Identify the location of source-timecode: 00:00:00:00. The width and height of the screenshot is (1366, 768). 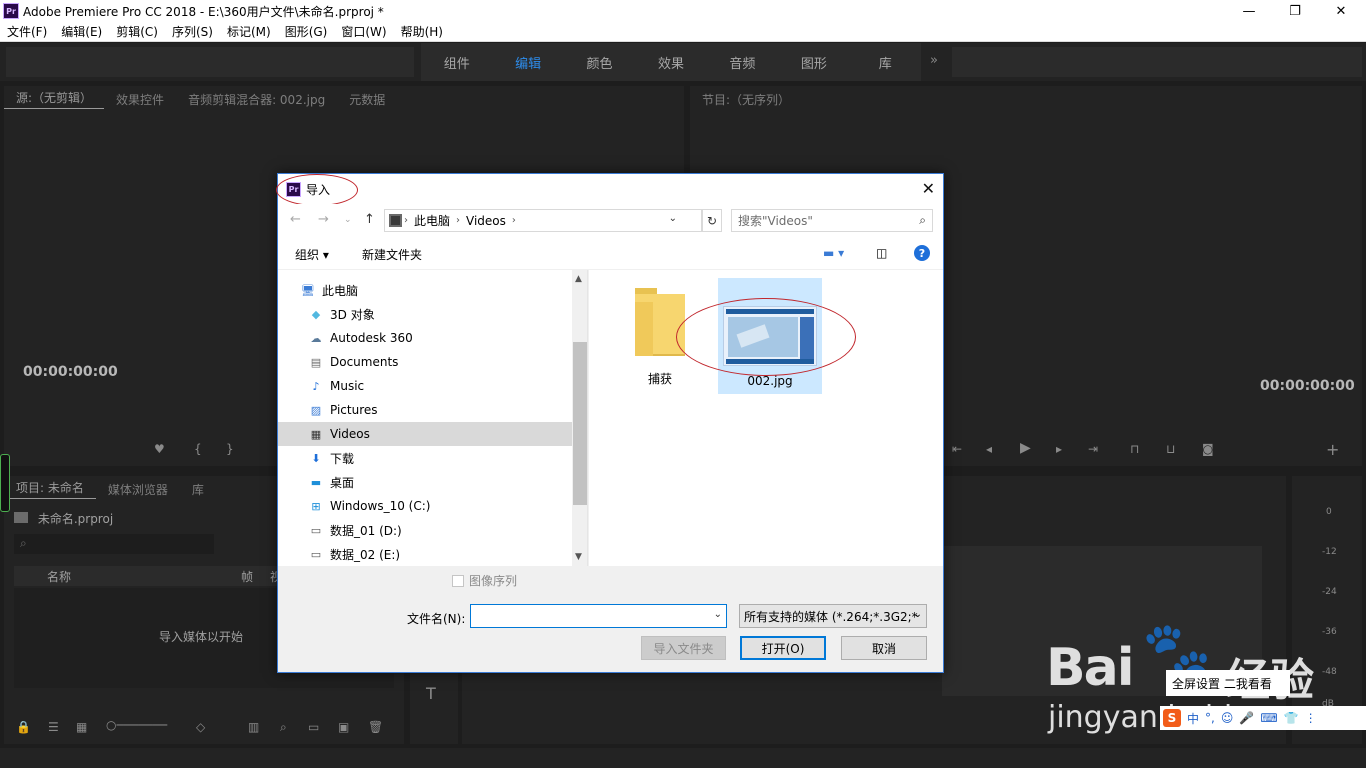
(70, 372).